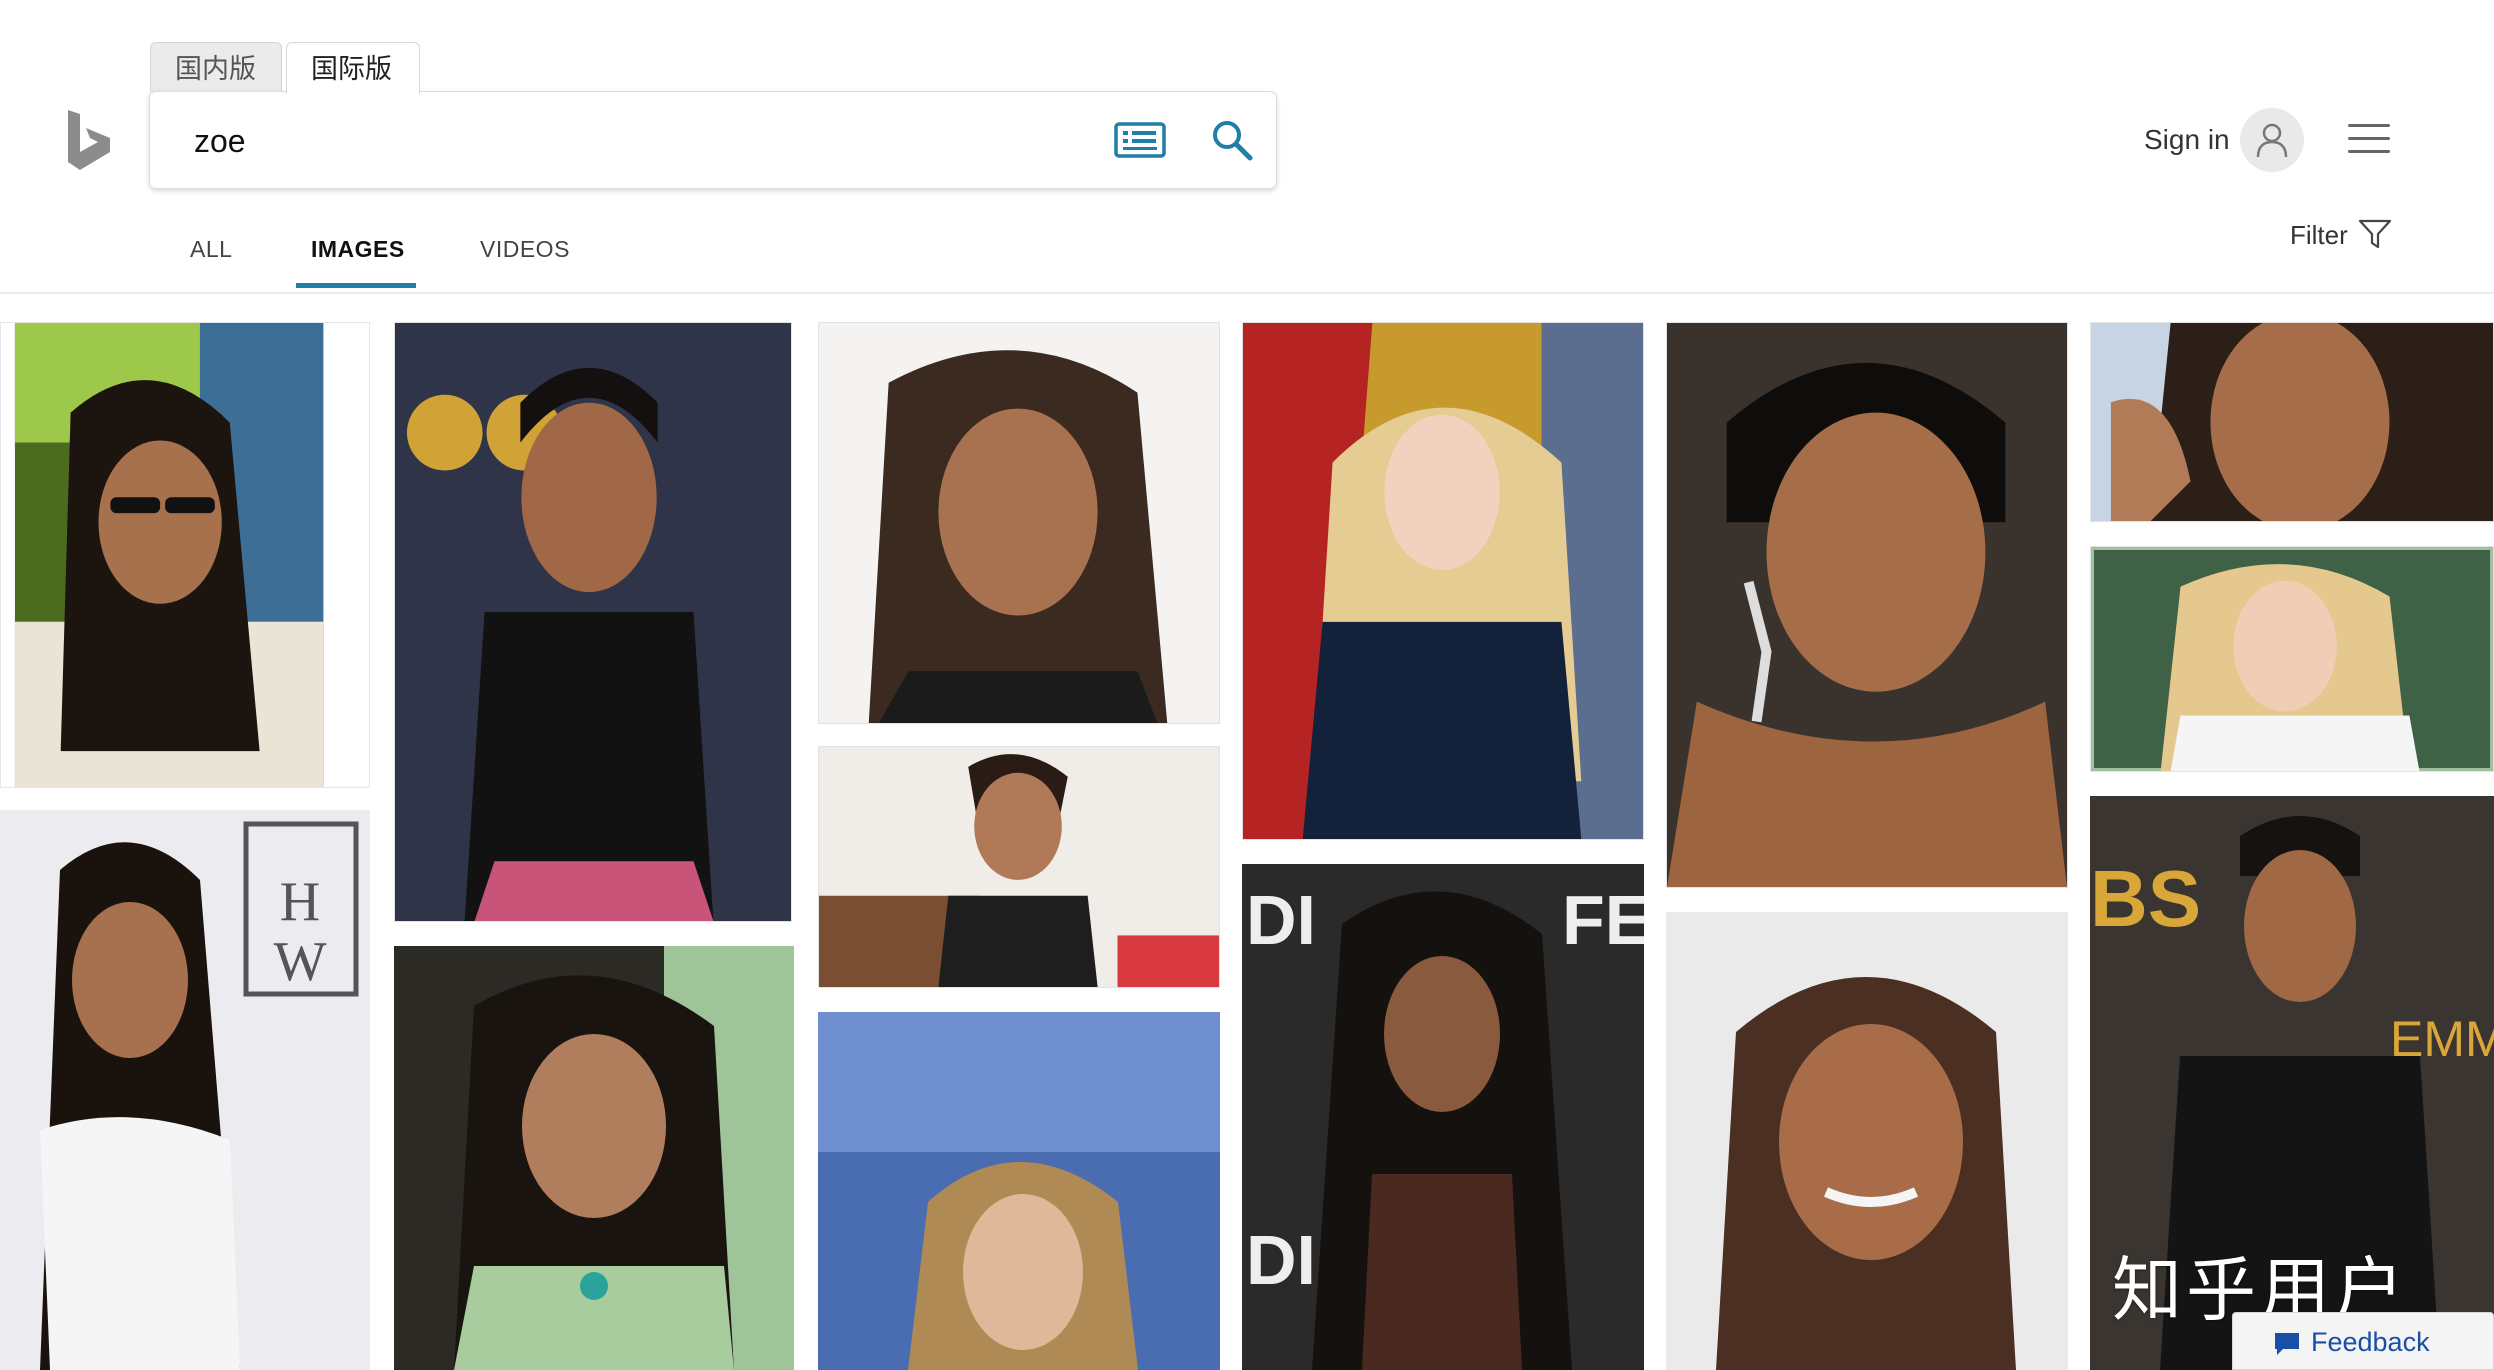 The height and width of the screenshot is (1370, 2494). I want to click on svg-text: H, so click(300, 902).